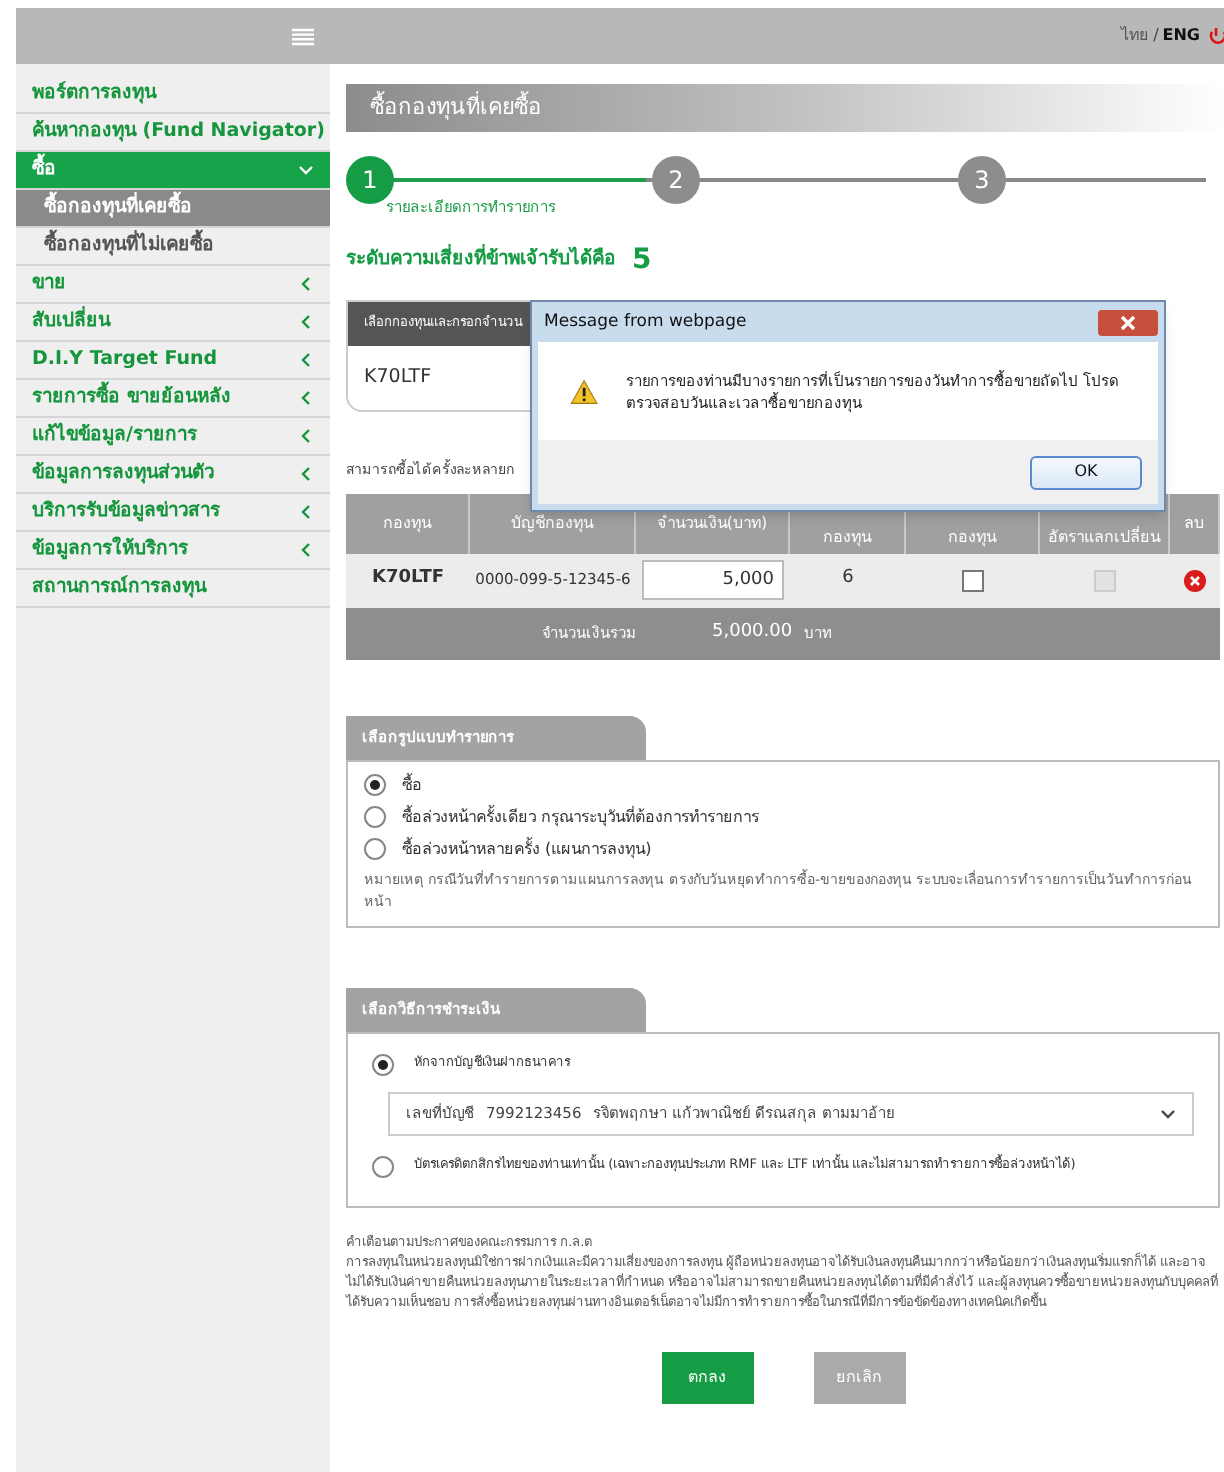 Image resolution: width=1224 pixels, height=1472 pixels. Describe the element at coordinates (1195, 580) in the screenshot. I see `delete-icon` at that location.